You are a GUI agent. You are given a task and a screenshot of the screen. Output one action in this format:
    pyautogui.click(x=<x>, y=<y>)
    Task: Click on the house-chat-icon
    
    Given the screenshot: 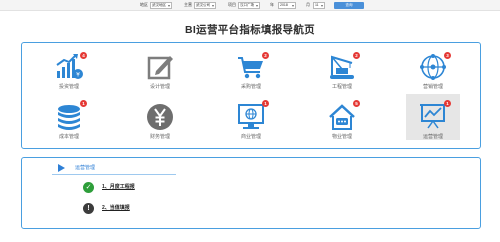 What is the action you would take?
    pyautogui.click(x=342, y=117)
    